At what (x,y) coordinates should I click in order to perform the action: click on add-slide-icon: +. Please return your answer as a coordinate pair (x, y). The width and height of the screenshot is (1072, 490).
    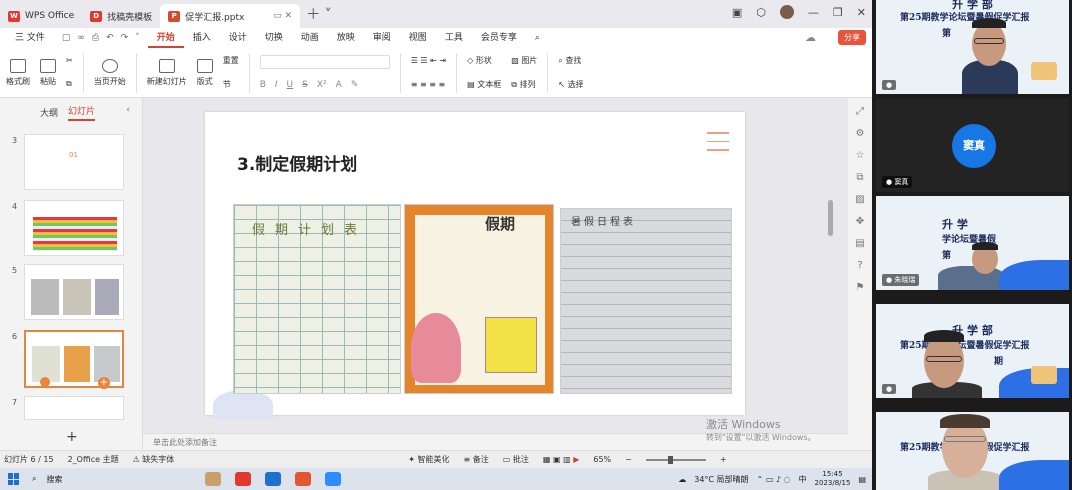
    Looking at the image, I should click on (72, 437).